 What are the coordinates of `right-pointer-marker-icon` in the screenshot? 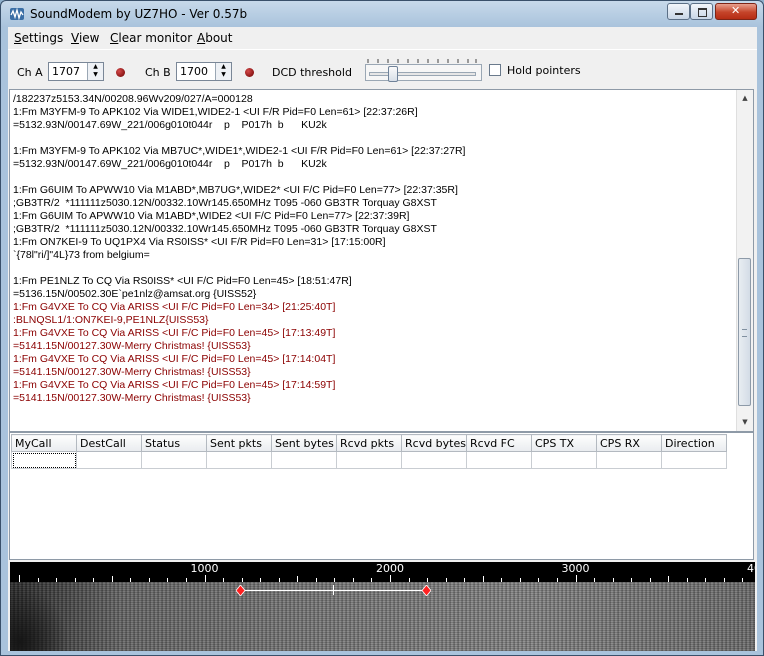 It's located at (426, 590).